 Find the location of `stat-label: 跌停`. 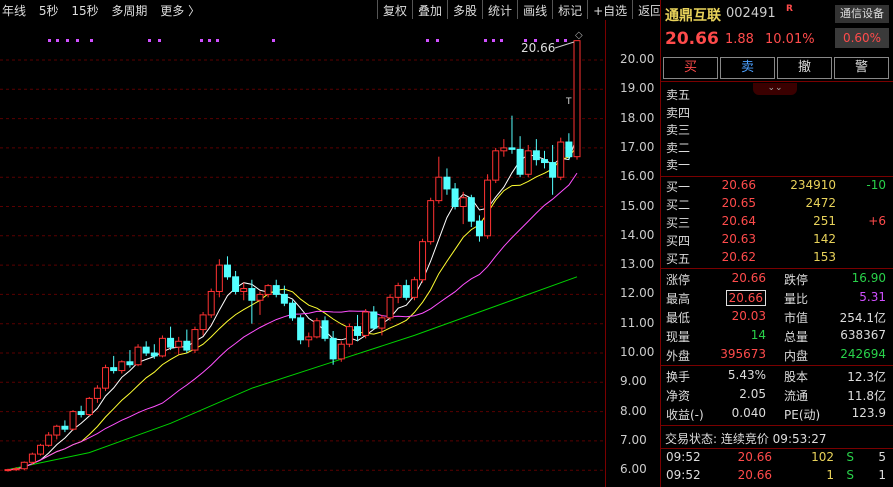

stat-label: 跌停 is located at coordinates (796, 280).